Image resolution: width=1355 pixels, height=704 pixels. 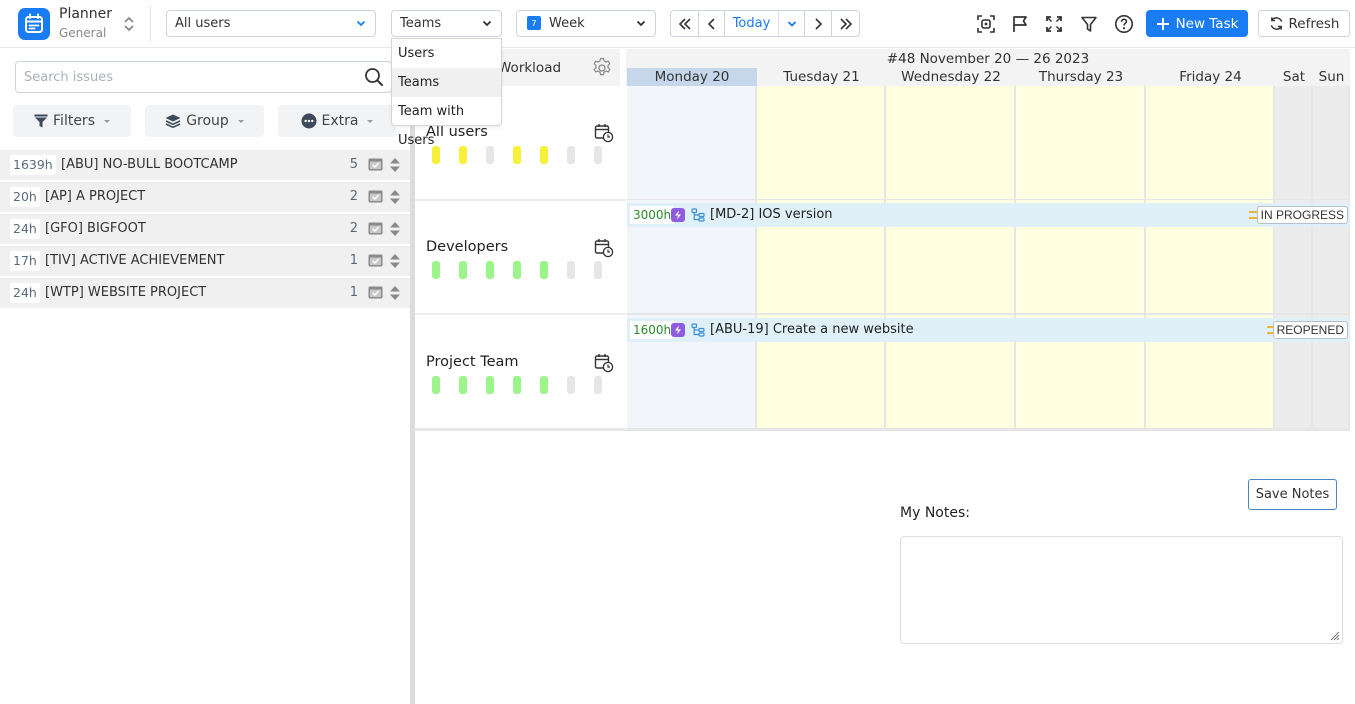 I want to click on filters-label: Filters, so click(x=74, y=121).